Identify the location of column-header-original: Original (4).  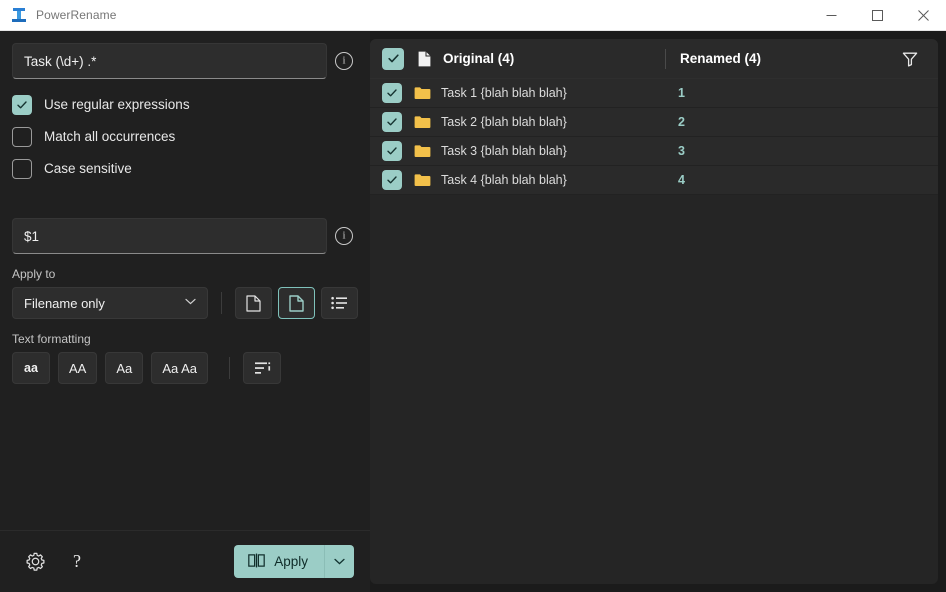
(554, 58).